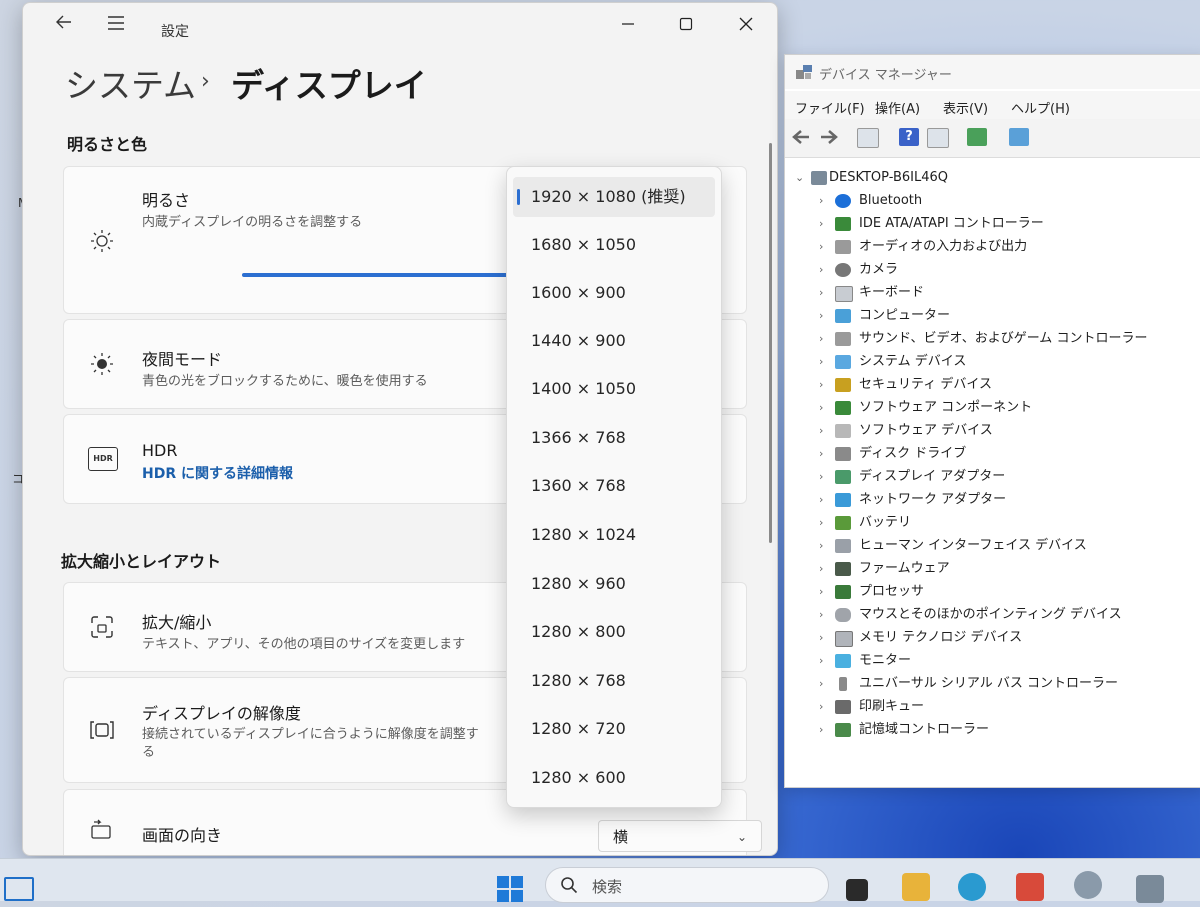 The width and height of the screenshot is (1200, 907). I want to click on scale-title: 拡大/縮小, so click(177, 622).